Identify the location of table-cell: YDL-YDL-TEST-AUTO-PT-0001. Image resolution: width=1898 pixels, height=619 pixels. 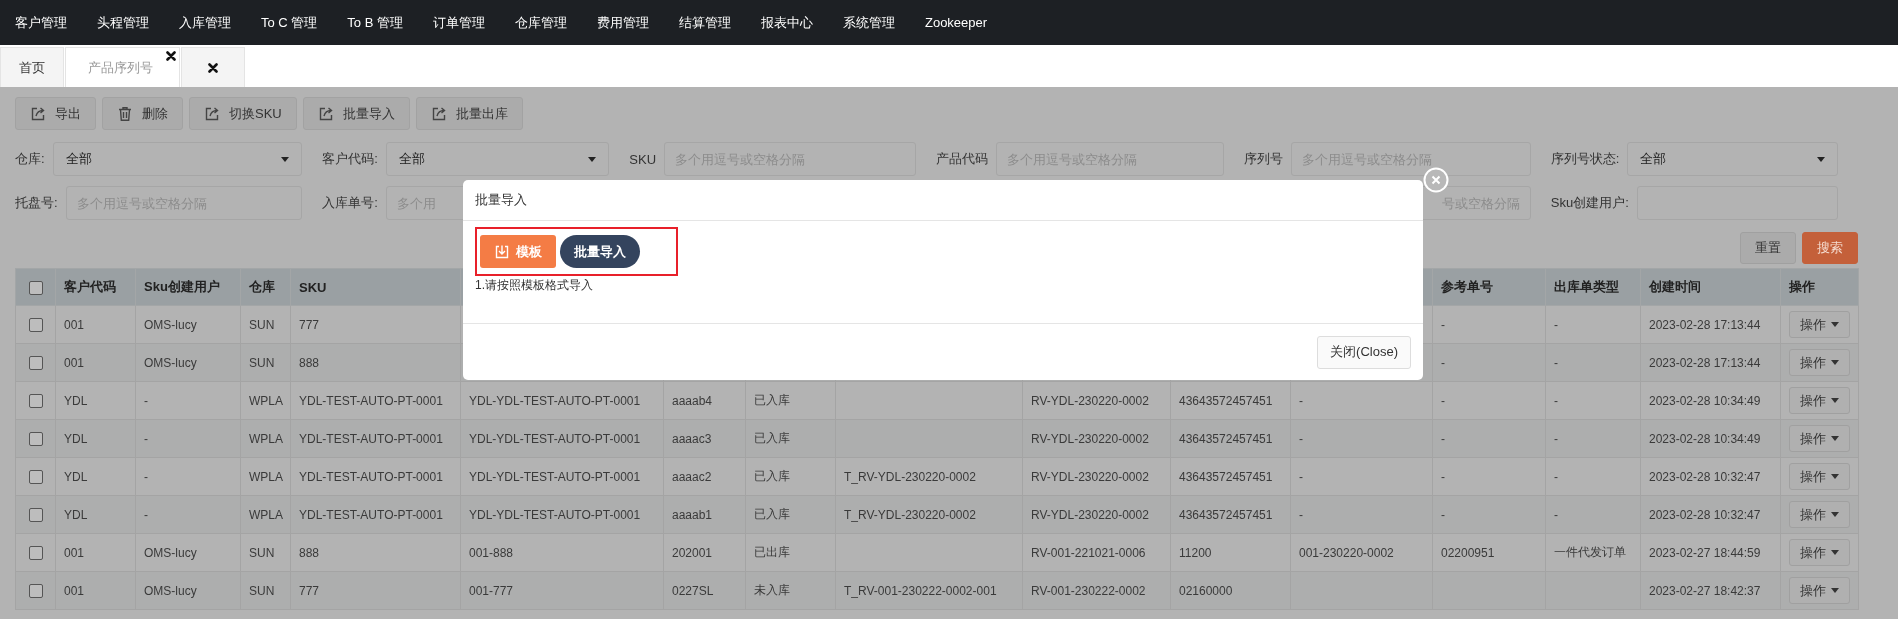
(555, 476).